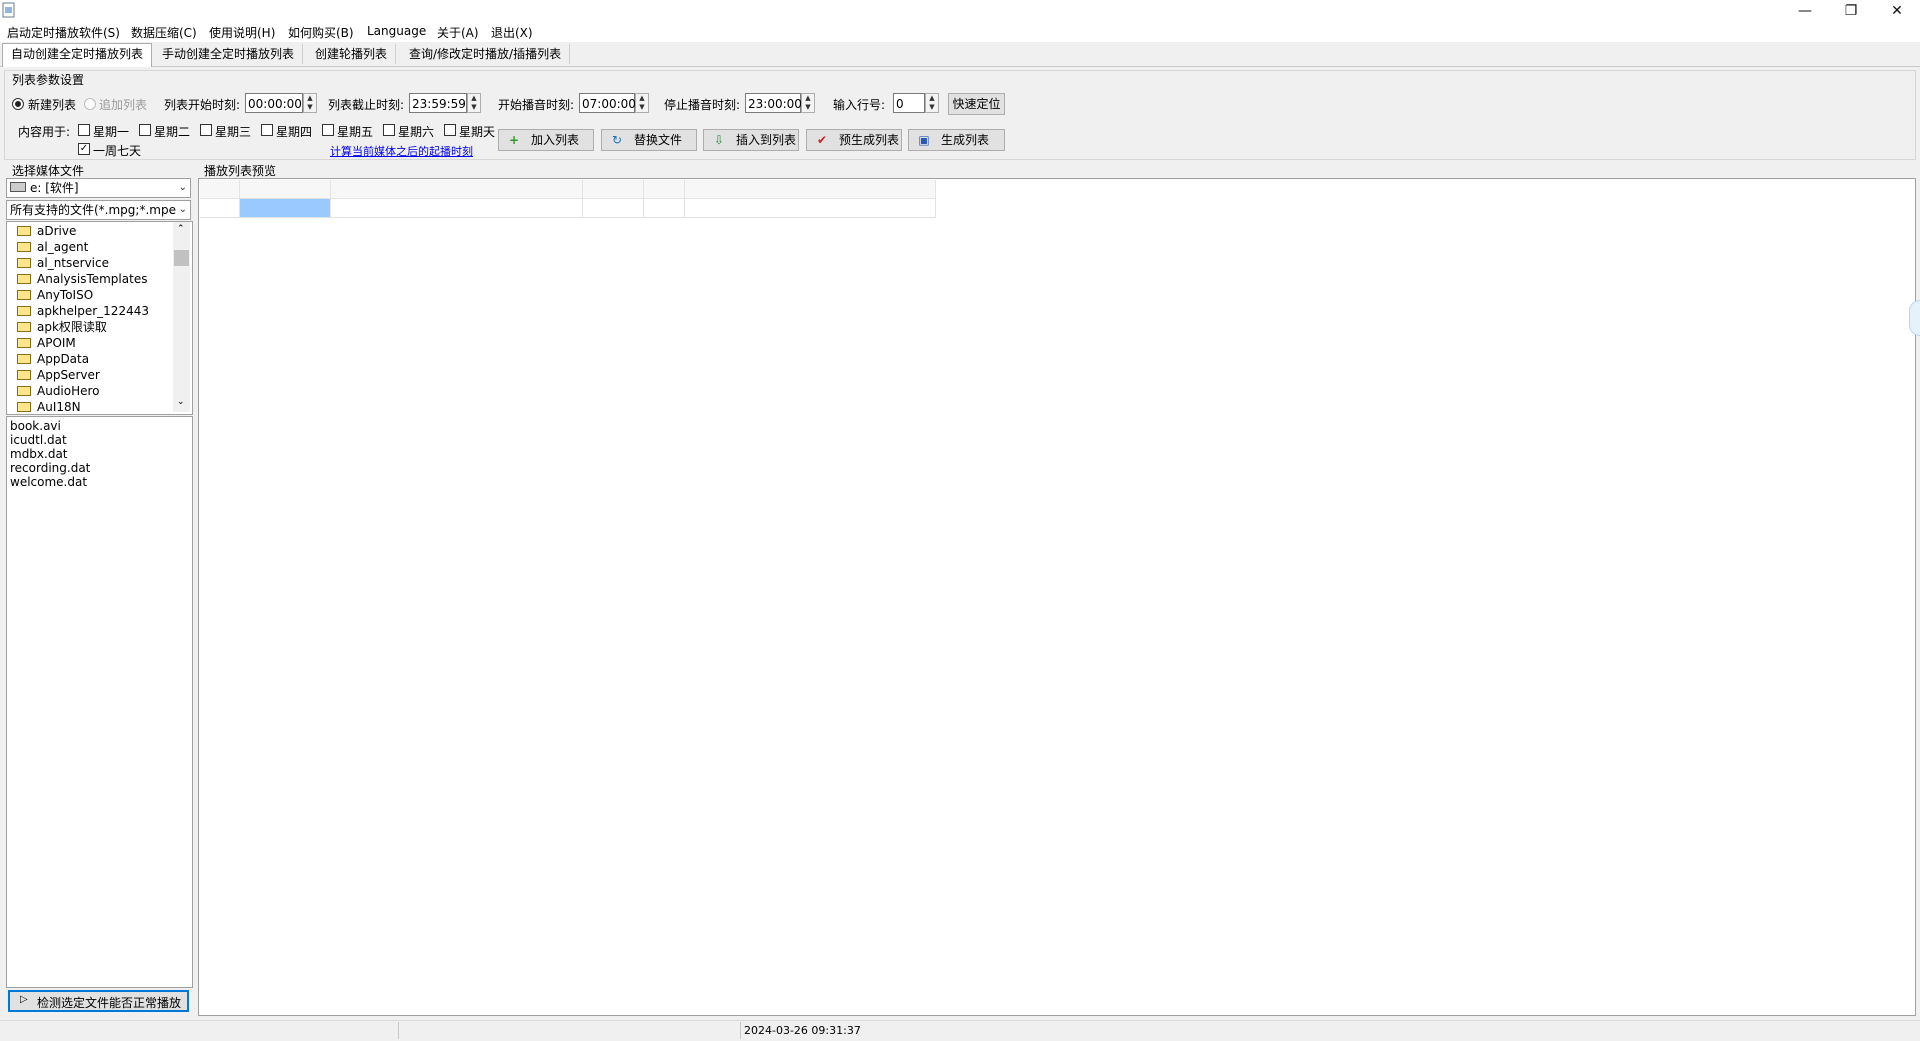  Describe the element at coordinates (965, 140) in the screenshot. I see `generate-list-label: 生成列表` at that location.